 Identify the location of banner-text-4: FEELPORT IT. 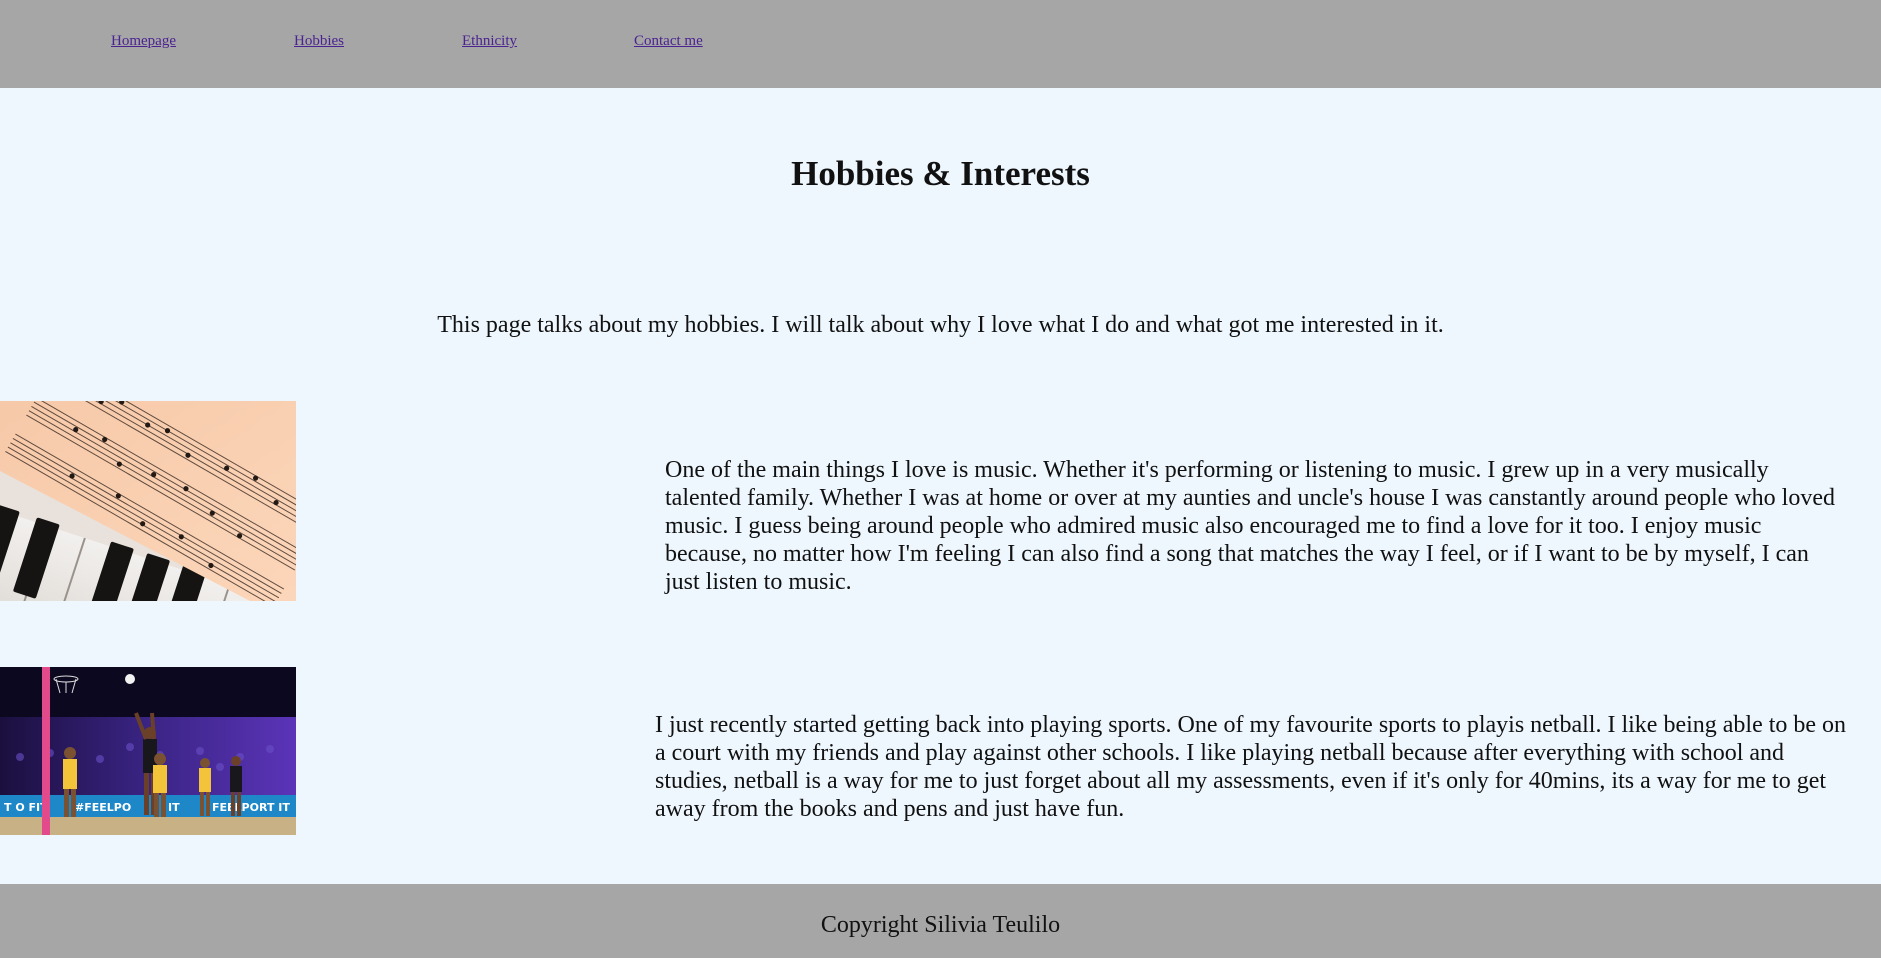
(251, 807).